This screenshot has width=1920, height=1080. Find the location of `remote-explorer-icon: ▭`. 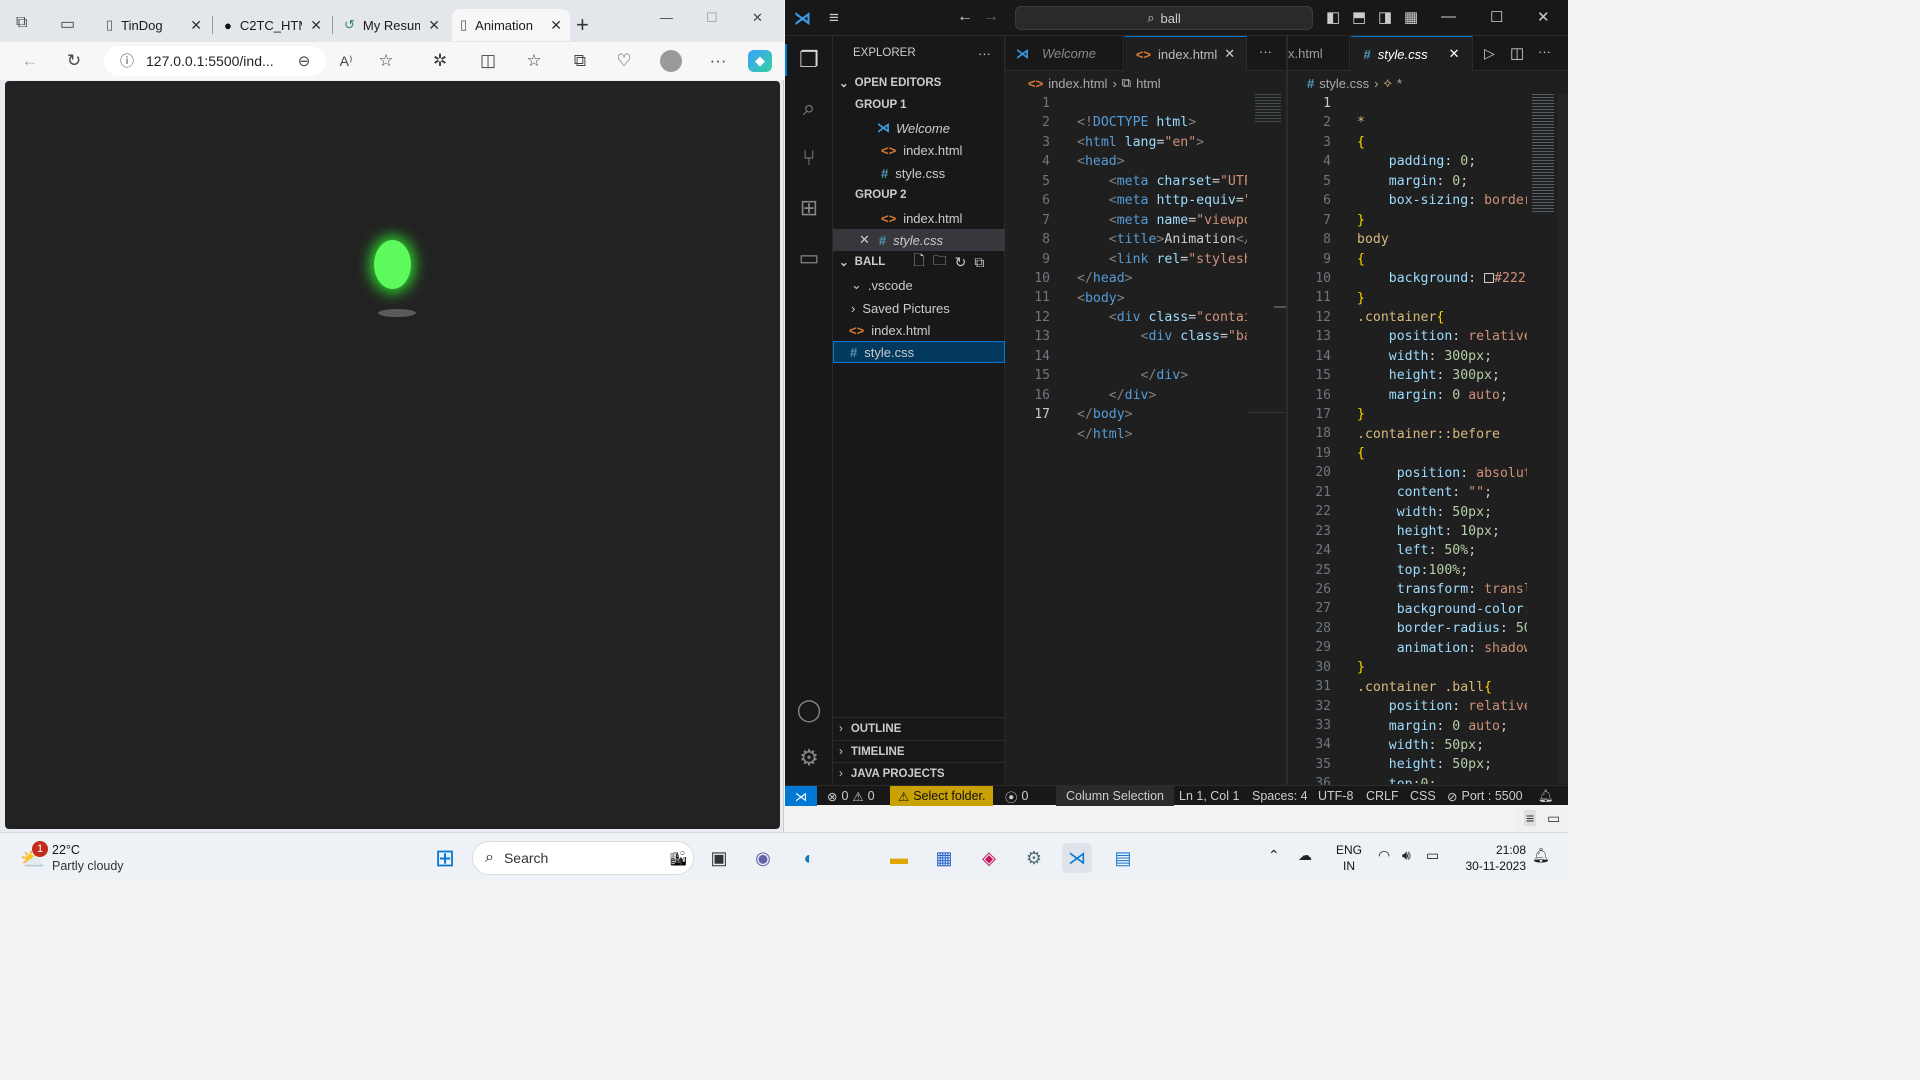

remote-explorer-icon: ▭ is located at coordinates (809, 258).